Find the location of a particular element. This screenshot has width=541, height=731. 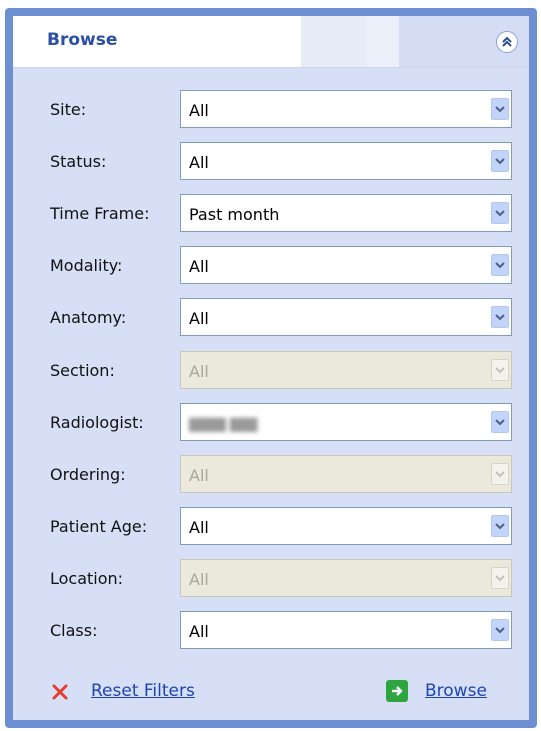

arrow-right-icon is located at coordinates (397, 691).